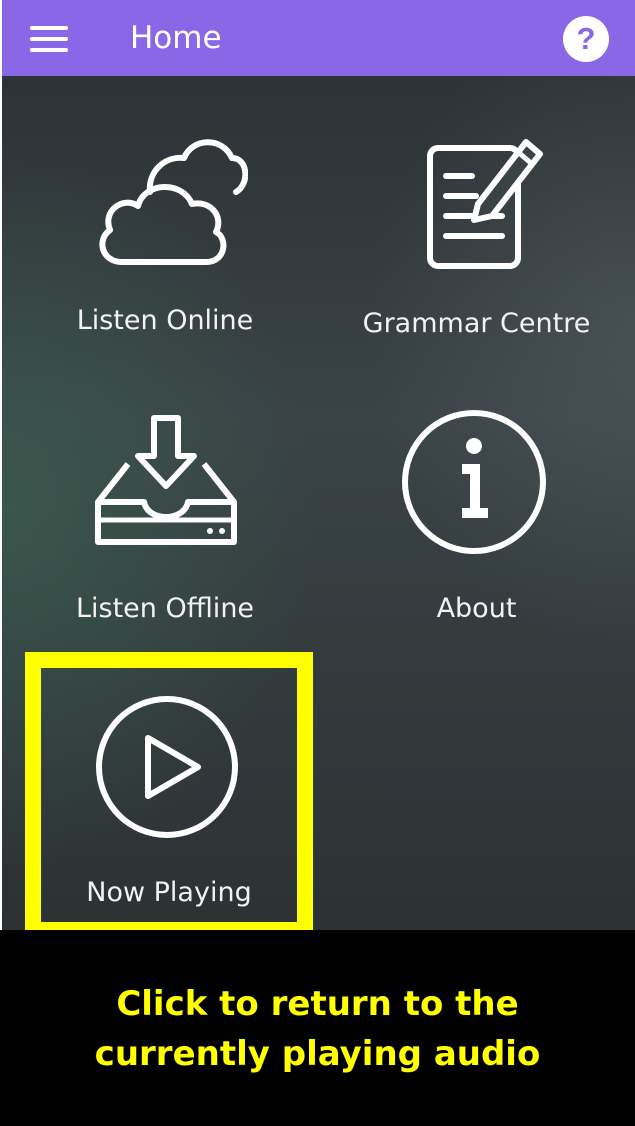  I want to click on page-title: Home, so click(176, 38).